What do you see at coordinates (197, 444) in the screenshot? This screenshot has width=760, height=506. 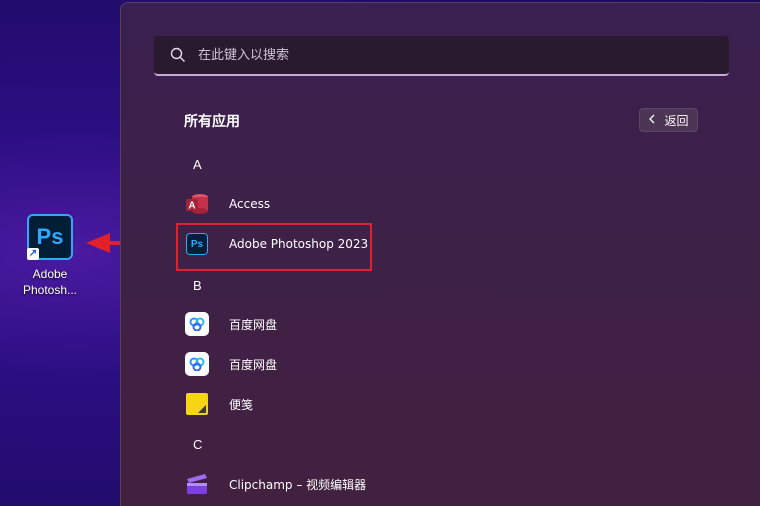 I see `letter-header-c: C` at bounding box center [197, 444].